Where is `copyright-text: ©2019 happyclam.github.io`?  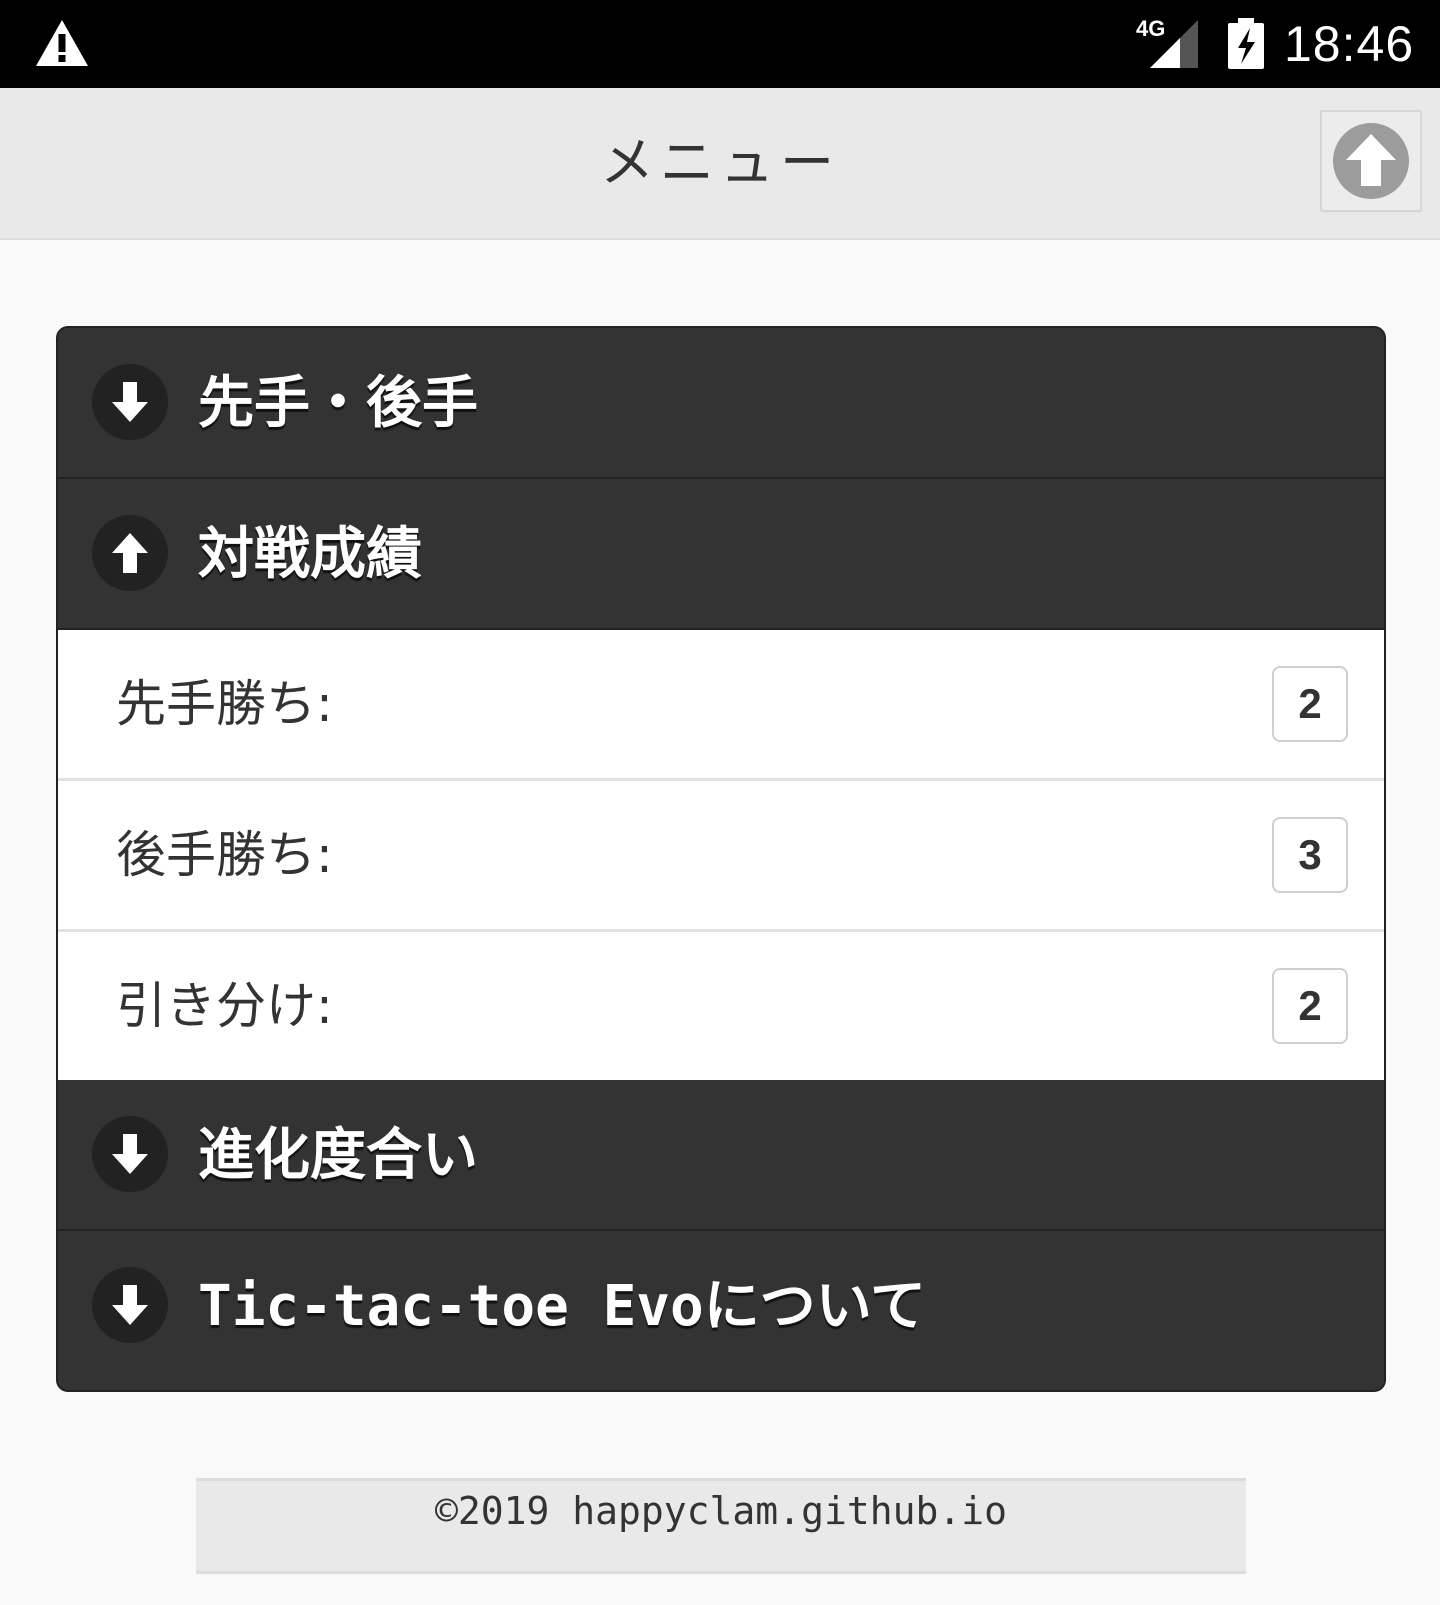
copyright-text: ©2019 happyclam.github.io is located at coordinates (721, 1511).